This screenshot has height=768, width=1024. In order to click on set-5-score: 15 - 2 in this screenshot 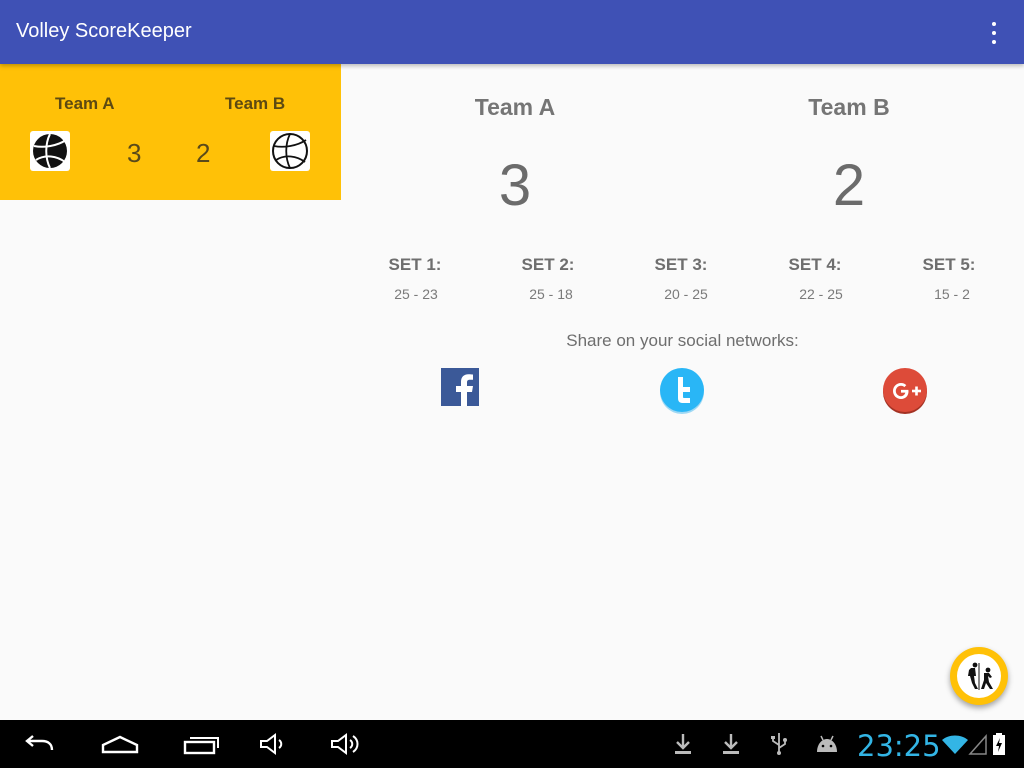, I will do `click(952, 294)`.